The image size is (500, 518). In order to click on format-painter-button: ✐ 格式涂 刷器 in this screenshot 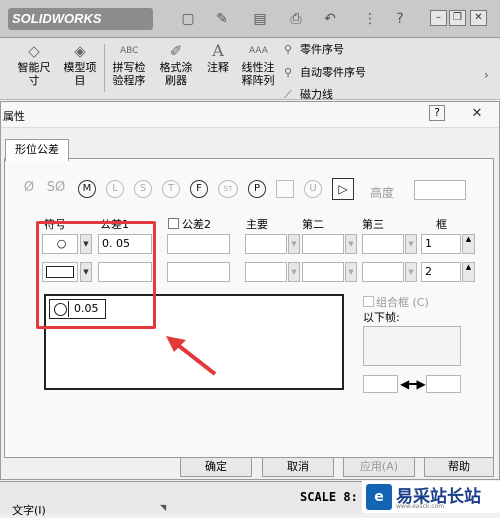, I will do `click(176, 64)`.